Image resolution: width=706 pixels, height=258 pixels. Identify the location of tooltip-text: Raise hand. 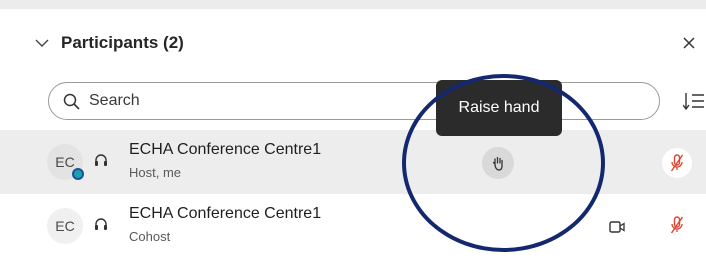
(499, 107).